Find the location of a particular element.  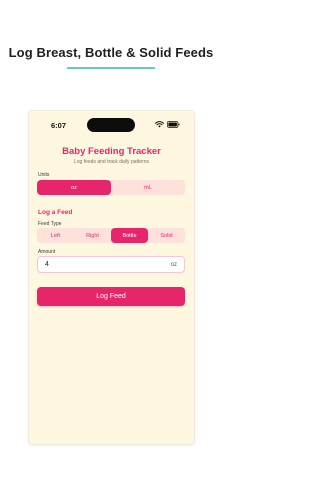

feed-type-right: Right is located at coordinates (92, 235).